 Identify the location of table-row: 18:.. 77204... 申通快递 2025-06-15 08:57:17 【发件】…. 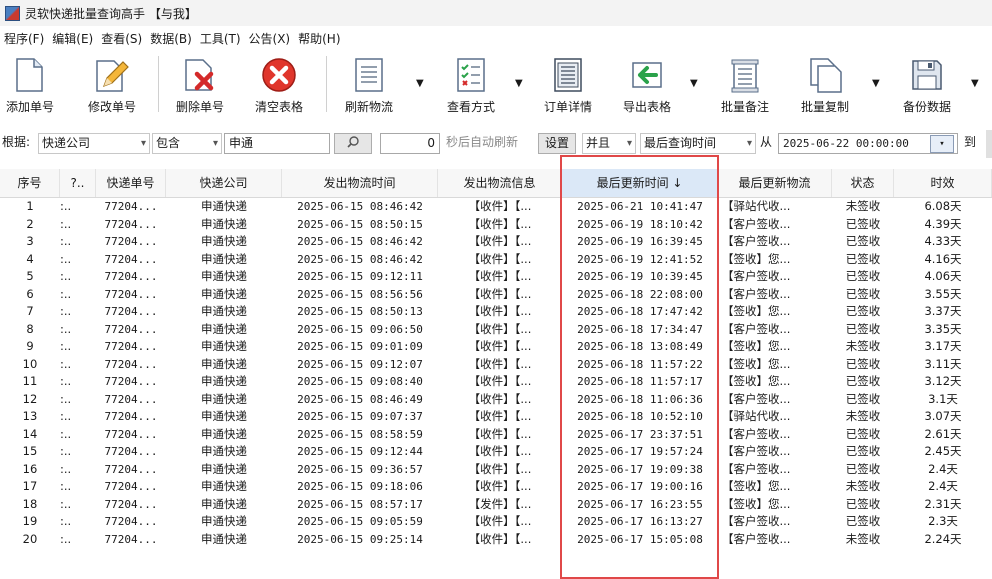
(496, 505).